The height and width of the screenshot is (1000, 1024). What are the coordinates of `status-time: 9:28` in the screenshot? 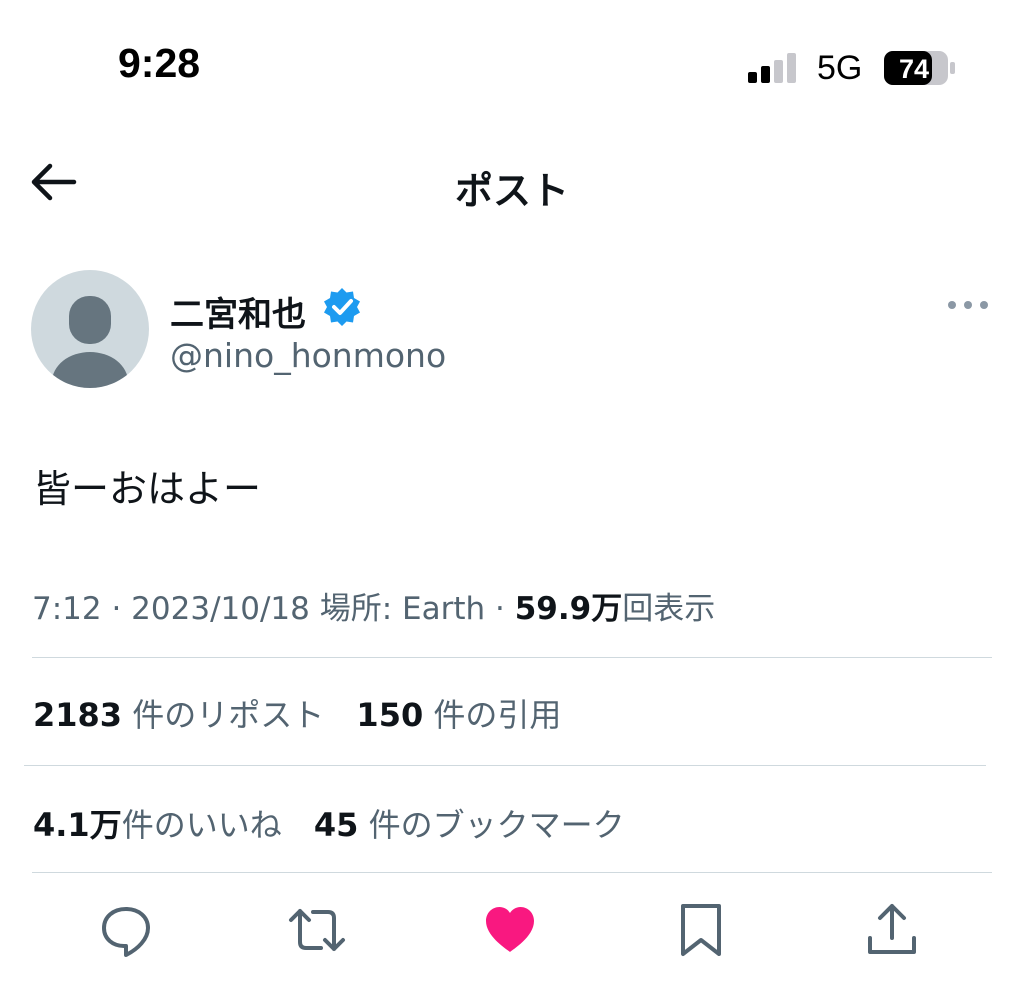 It's located at (159, 63).